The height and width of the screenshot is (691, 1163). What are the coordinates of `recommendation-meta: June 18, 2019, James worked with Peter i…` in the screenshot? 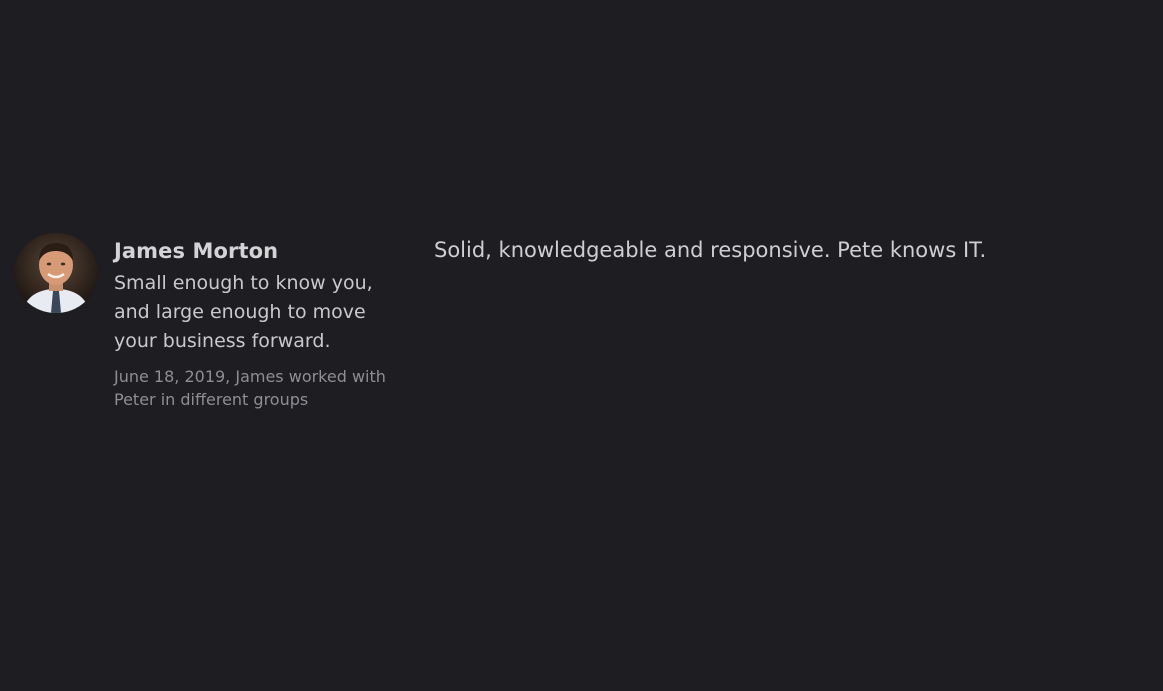 It's located at (250, 388).